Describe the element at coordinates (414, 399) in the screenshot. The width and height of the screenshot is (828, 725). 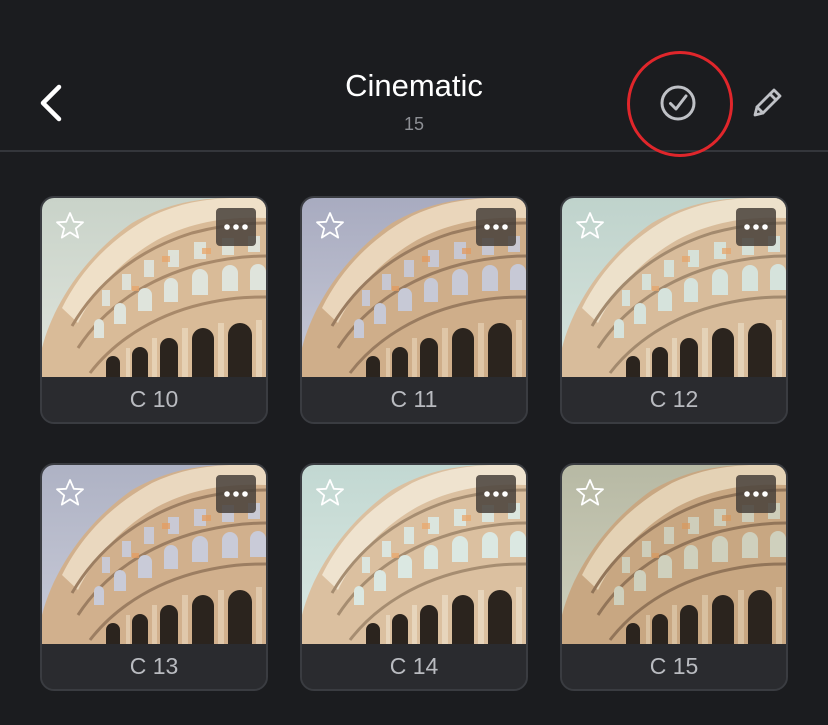
I see `preset-label: C 11` at that location.